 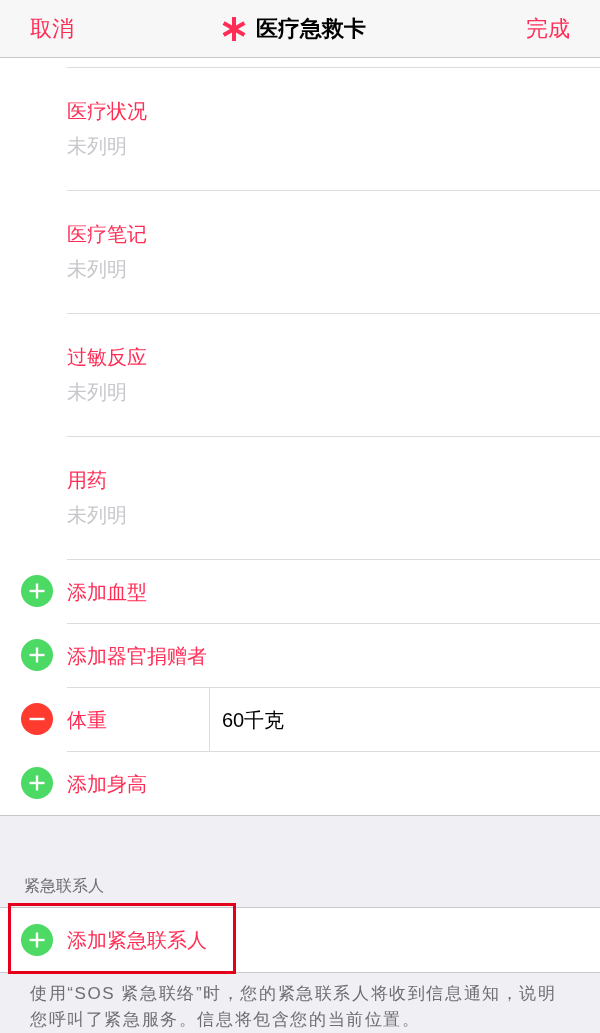 I want to click on add-item-button: 添加身高, so click(x=107, y=783).